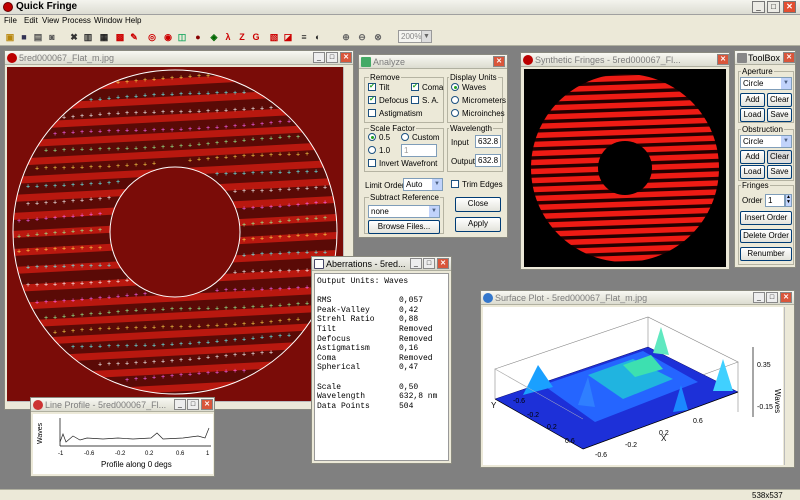 The height and width of the screenshot is (500, 800). Describe the element at coordinates (182, 37) in the screenshot. I see `plot-icon: ◫` at that location.